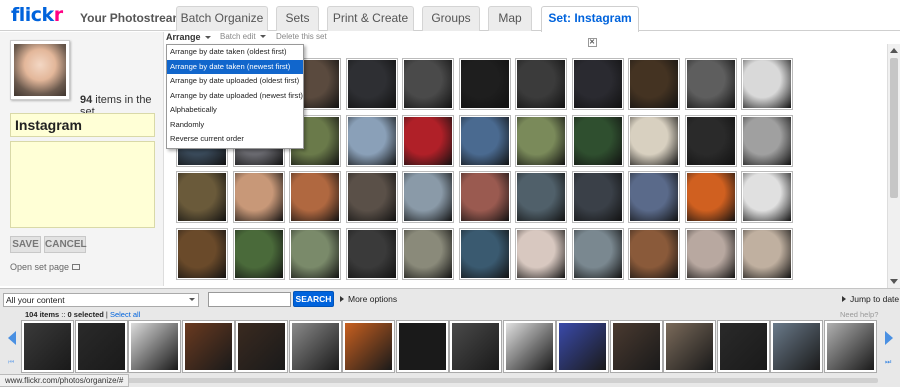  I want to click on set-title-field: Instagram, so click(82, 125).